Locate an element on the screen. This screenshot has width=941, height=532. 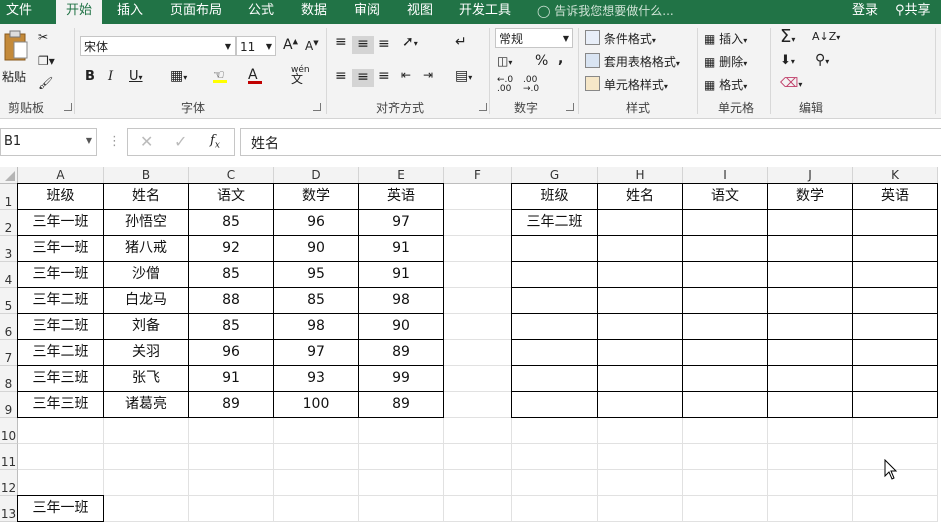
table1-cell: 88 is located at coordinates (231, 300).